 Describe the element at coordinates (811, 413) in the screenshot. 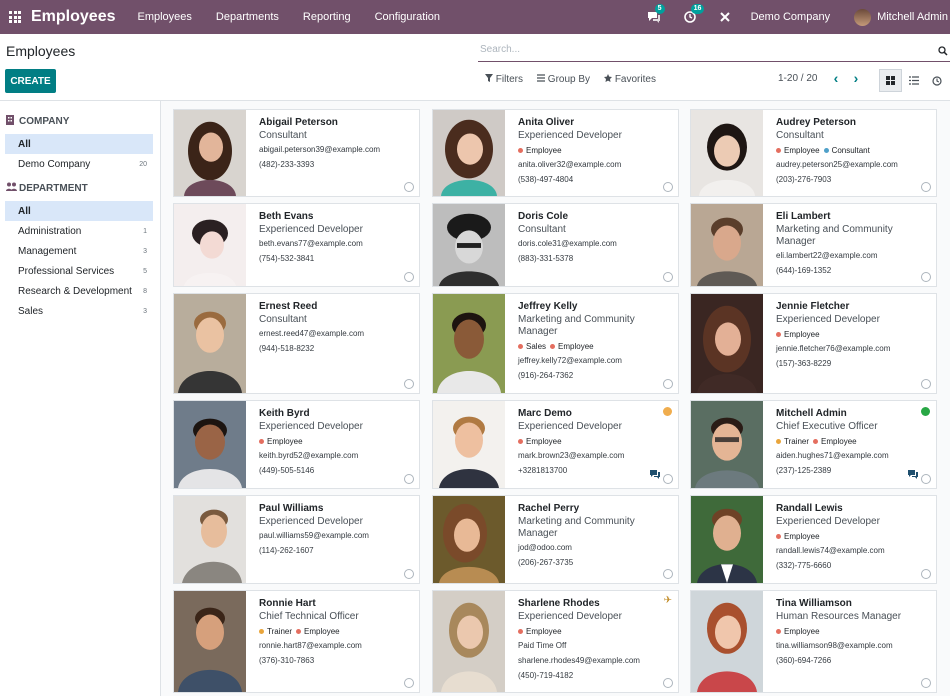

I see `employee-name: Mitchell Admin` at that location.